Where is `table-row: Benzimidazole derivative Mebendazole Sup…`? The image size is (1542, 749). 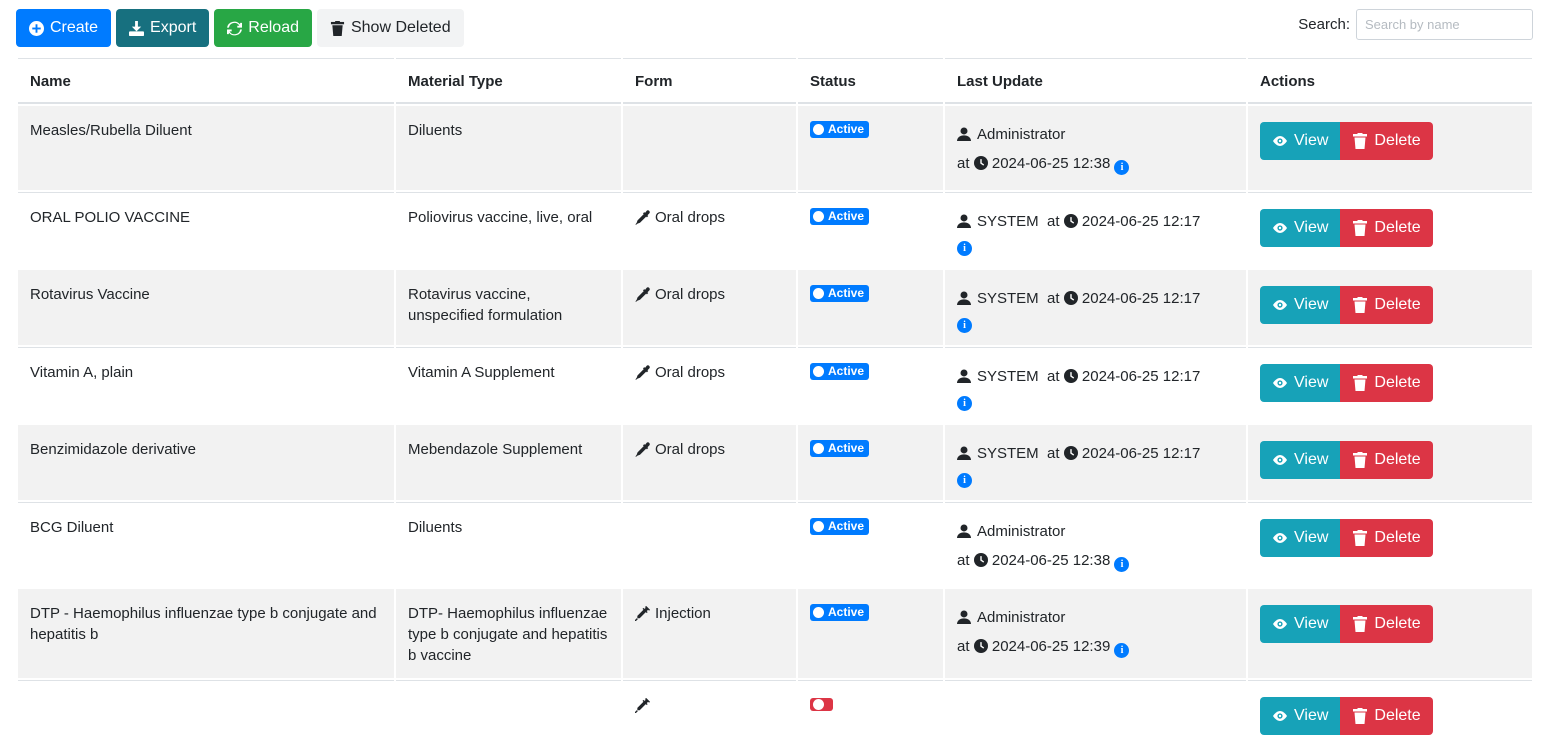
table-row: Benzimidazole derivative Mebendazole Sup… is located at coordinates (775, 462).